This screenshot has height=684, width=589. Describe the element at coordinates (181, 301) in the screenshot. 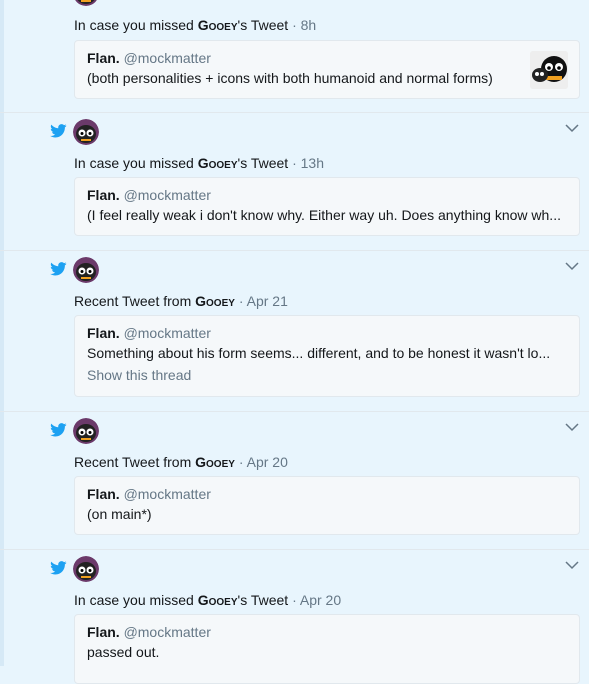

I see `notification-context: Recent Tweet from Gooey · Apr 21` at that location.